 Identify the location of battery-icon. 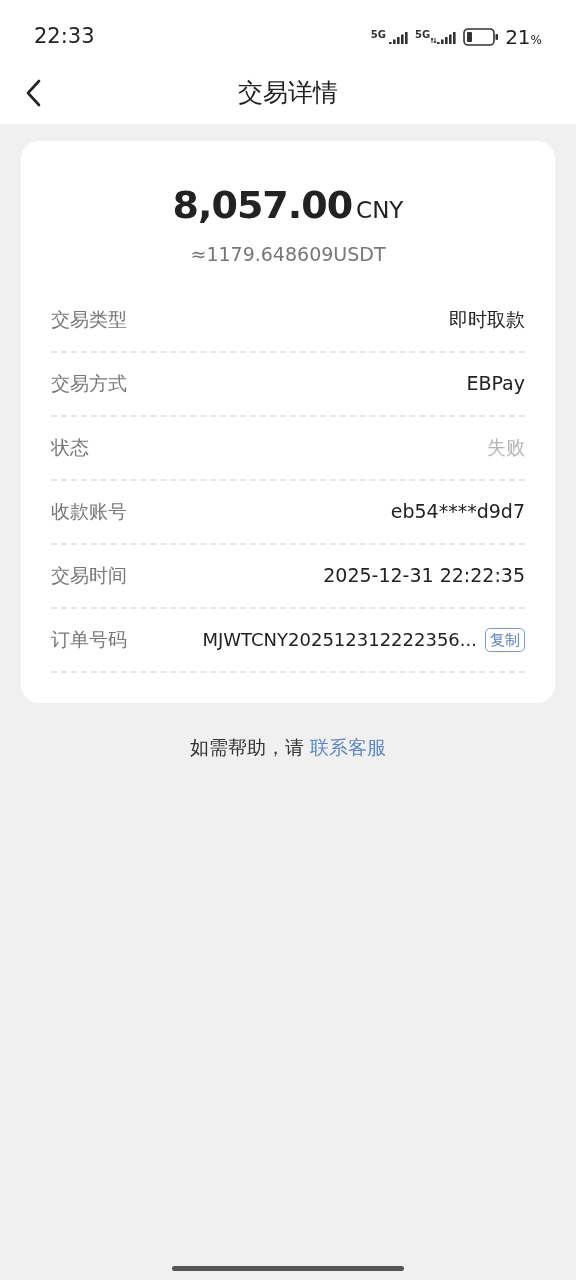
(481, 37).